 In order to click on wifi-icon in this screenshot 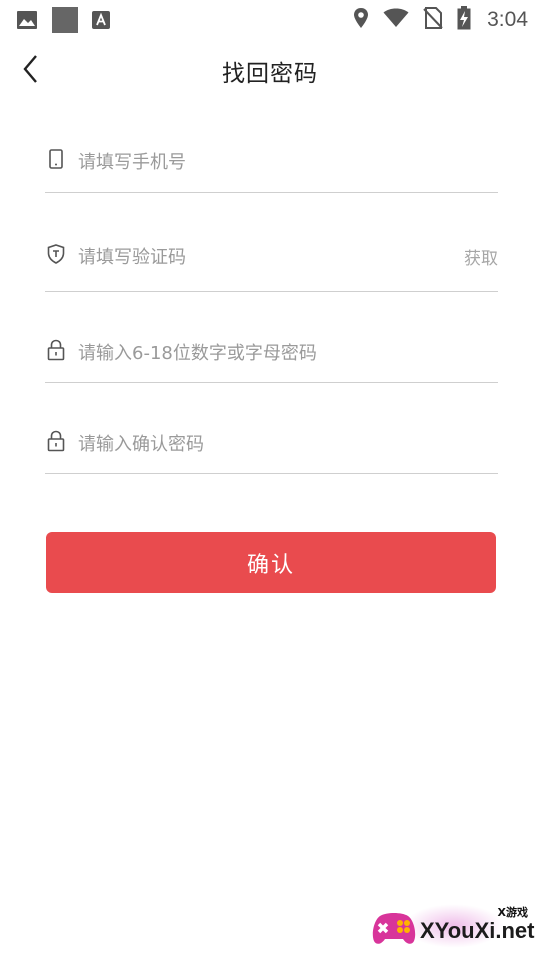, I will do `click(396, 20)`.